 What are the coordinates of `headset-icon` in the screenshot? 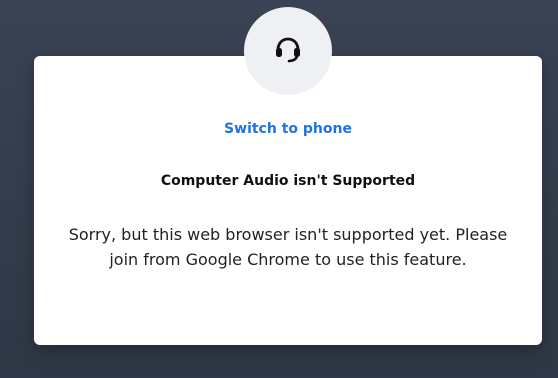 It's located at (288, 51).